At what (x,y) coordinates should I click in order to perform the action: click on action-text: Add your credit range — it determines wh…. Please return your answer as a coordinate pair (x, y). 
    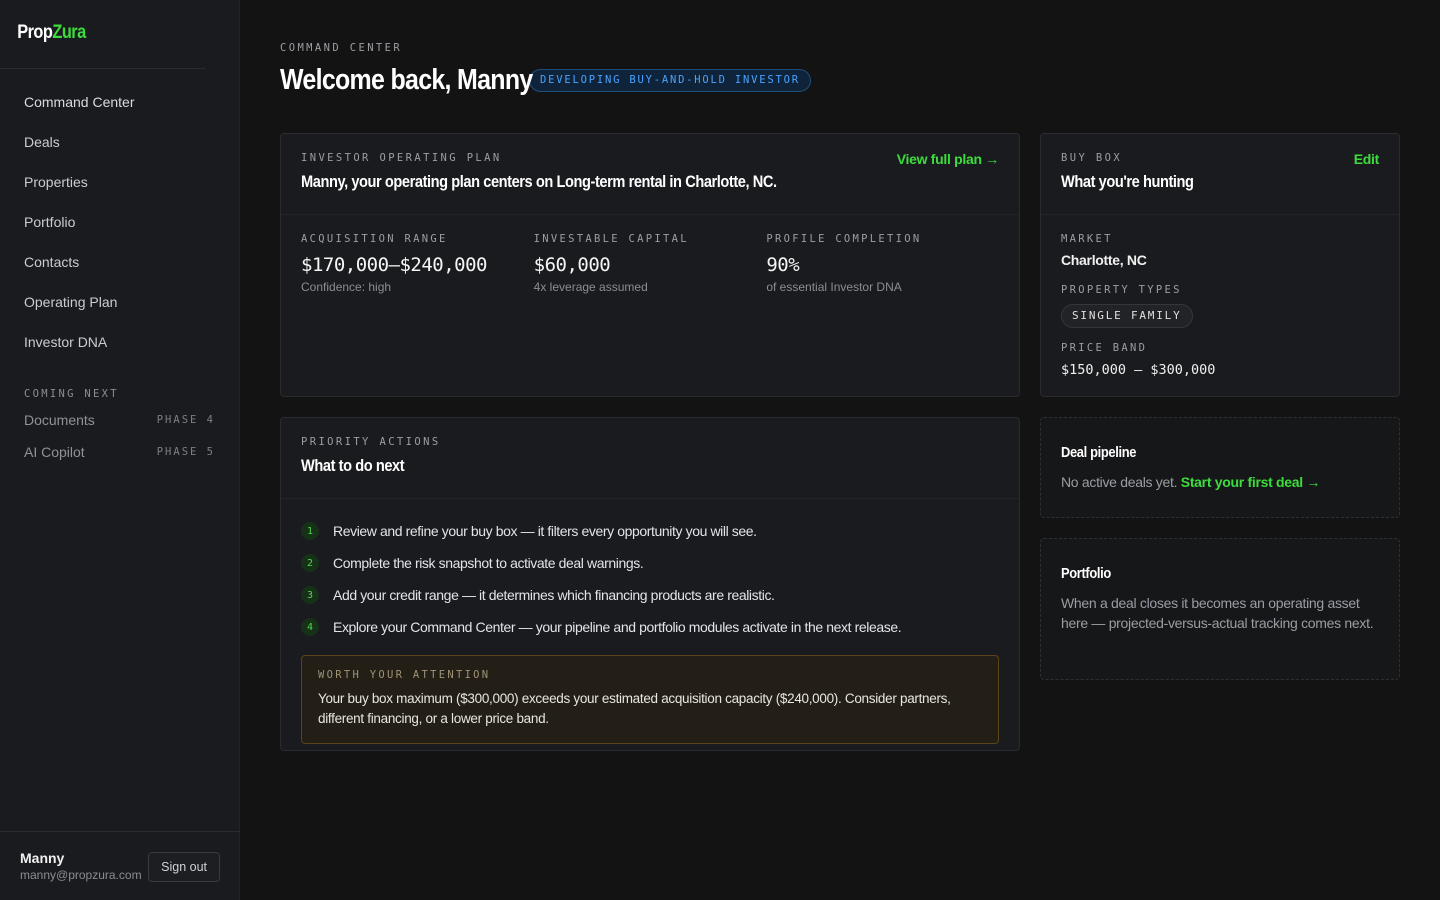
    Looking at the image, I should click on (554, 595).